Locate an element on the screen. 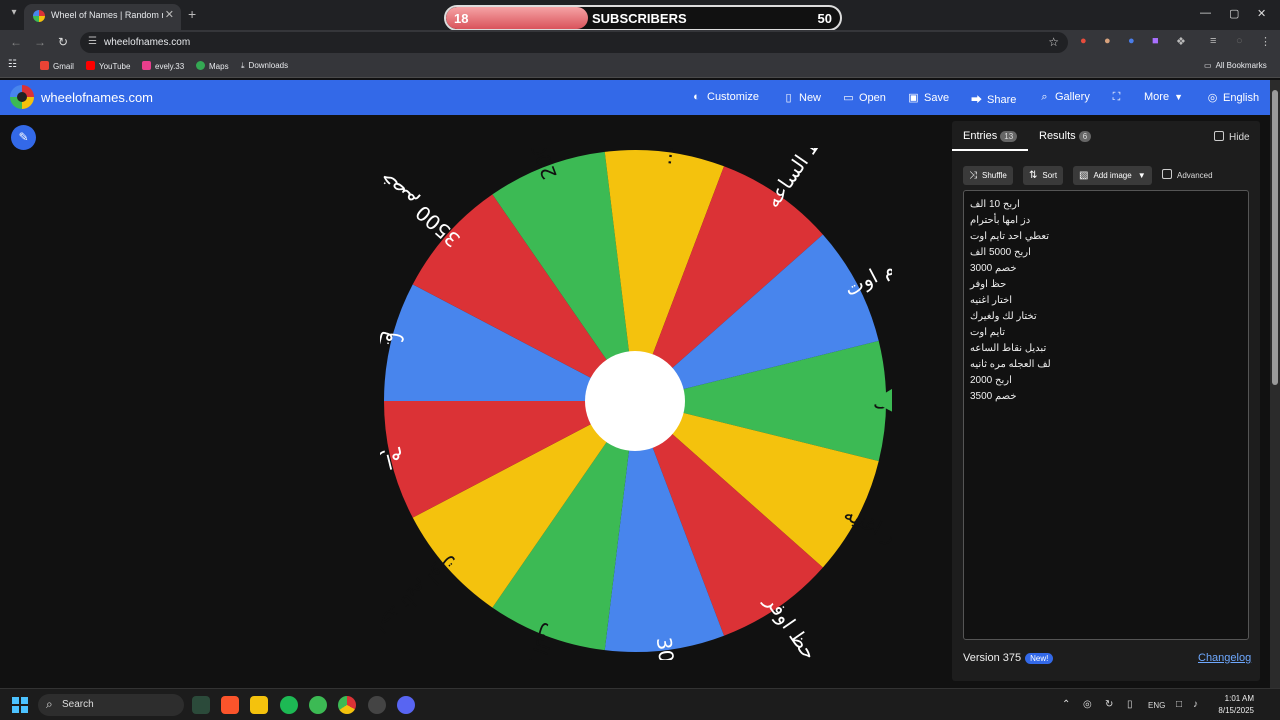 This screenshot has width=1280, height=720. entry-line: تبديل نقاط الساعه is located at coordinates (1008, 348).